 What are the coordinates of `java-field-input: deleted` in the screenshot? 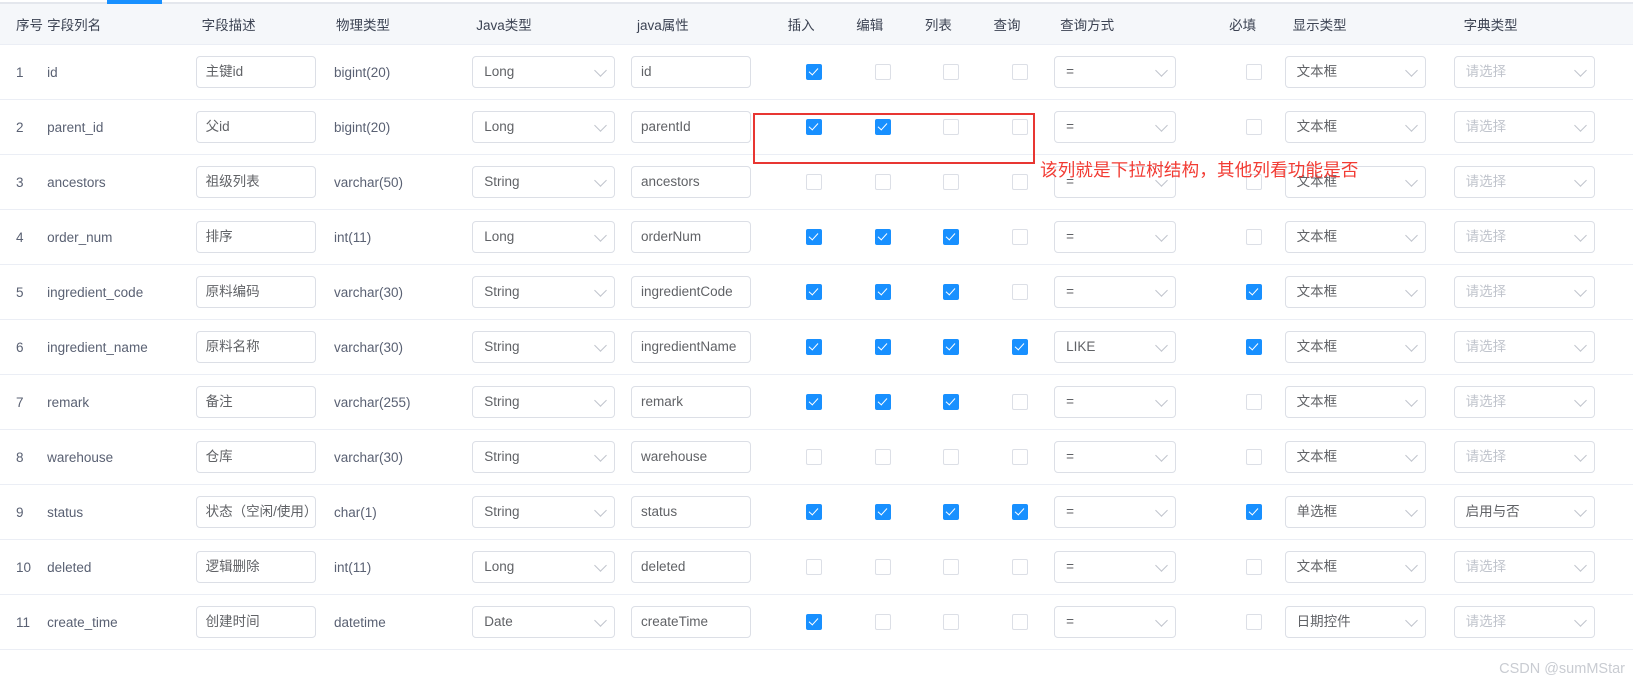 It's located at (691, 567).